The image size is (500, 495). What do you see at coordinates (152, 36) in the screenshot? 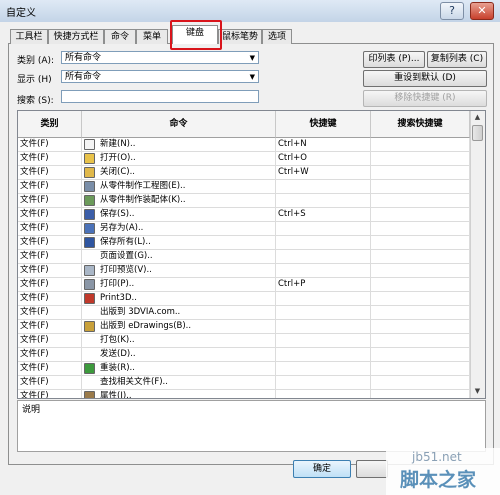
I see `tab-menus: 菜单` at bounding box center [152, 36].